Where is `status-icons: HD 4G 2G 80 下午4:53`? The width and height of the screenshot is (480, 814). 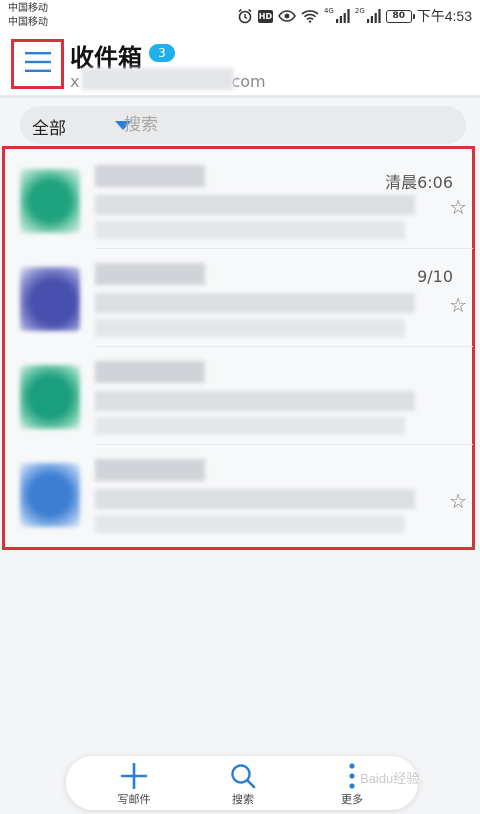
status-icons: HD 4G 2G 80 下午4:53 is located at coordinates (354, 16).